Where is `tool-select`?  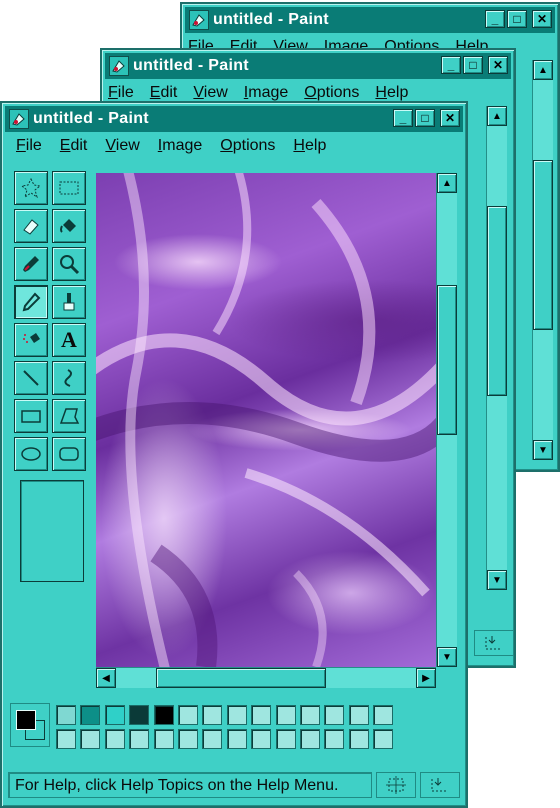
tool-select is located at coordinates (69, 188).